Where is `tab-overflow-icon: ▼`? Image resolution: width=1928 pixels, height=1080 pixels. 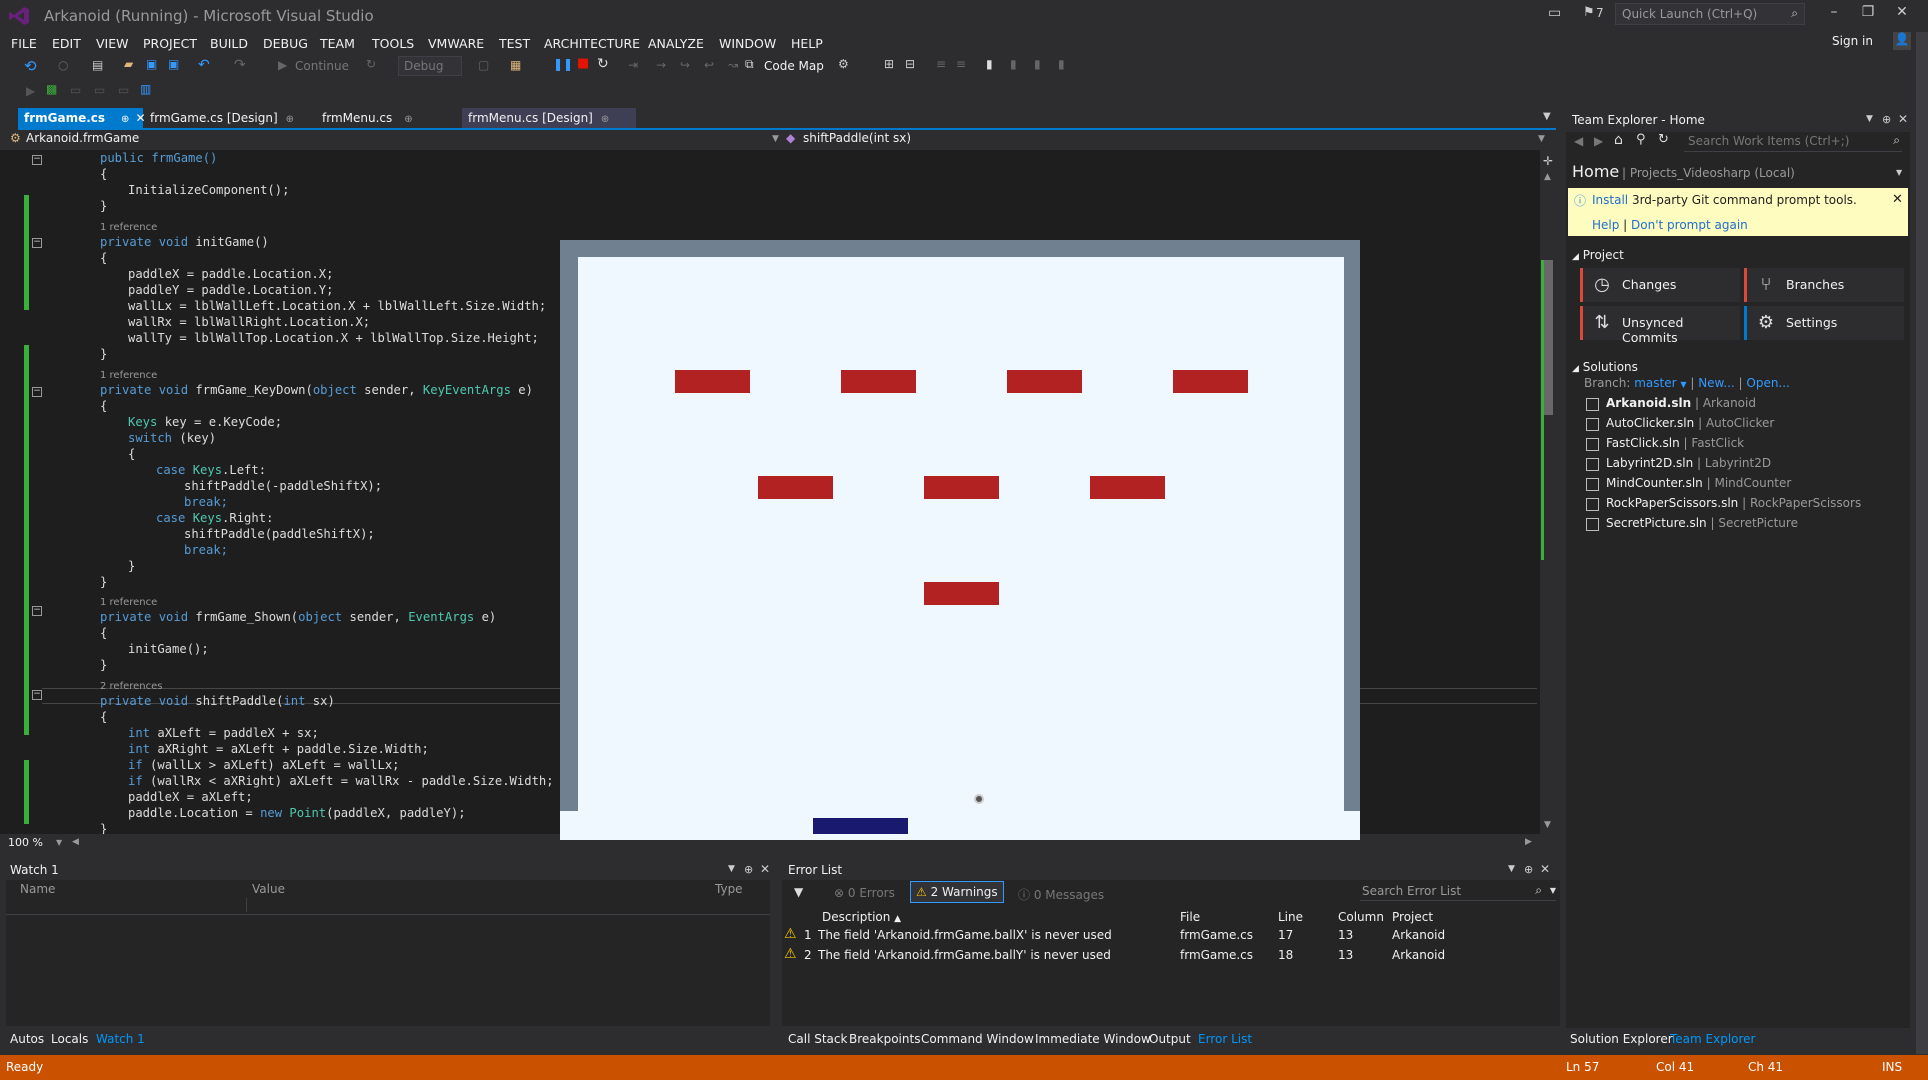 tab-overflow-icon: ▼ is located at coordinates (1547, 116).